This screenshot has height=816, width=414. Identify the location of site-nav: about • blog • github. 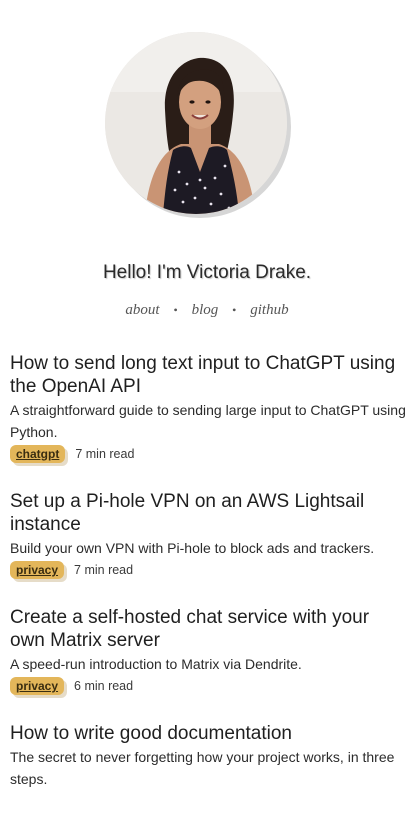
(207, 310).